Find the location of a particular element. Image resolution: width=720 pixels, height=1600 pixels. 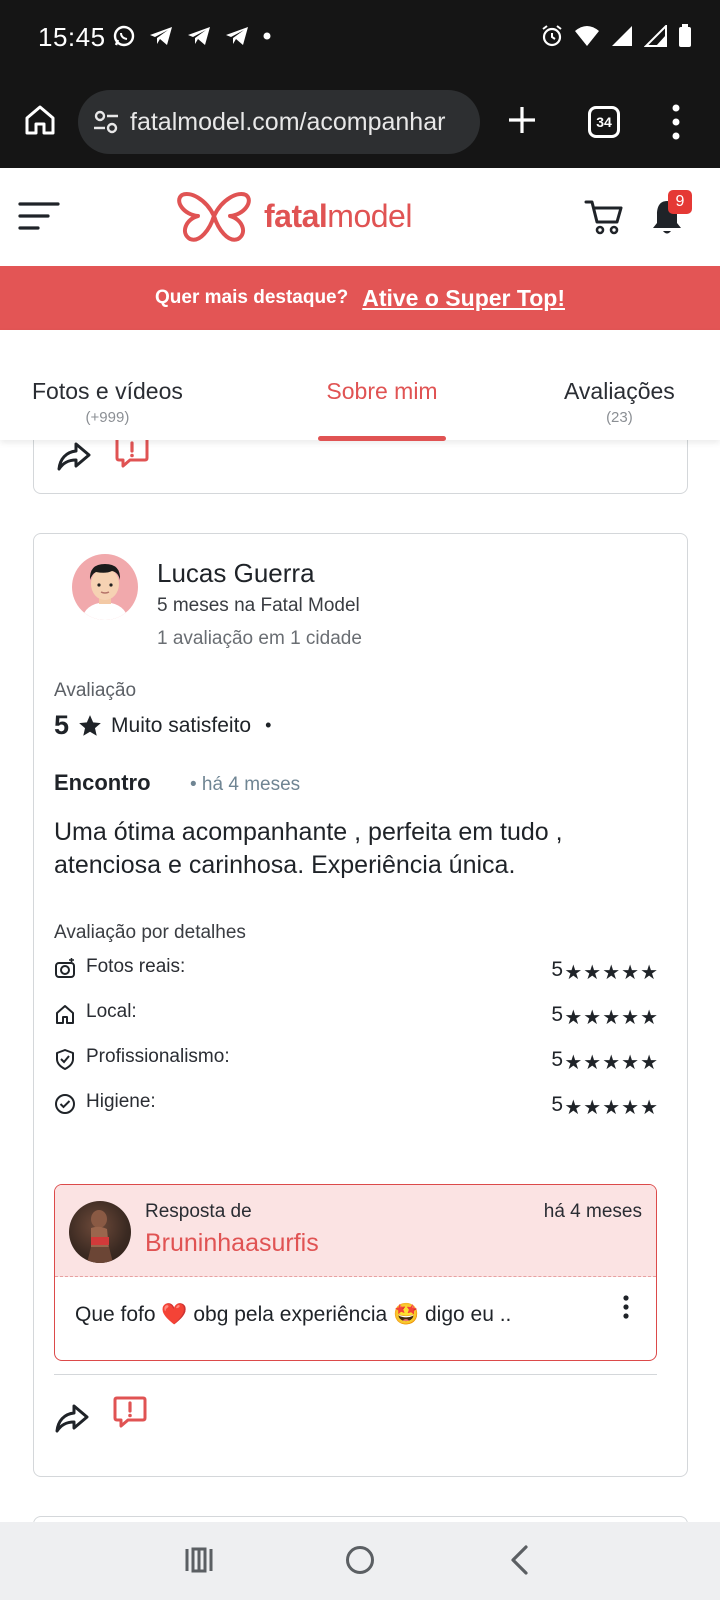

overall-rating: 5 Muito satisfeito • is located at coordinates (162, 725).